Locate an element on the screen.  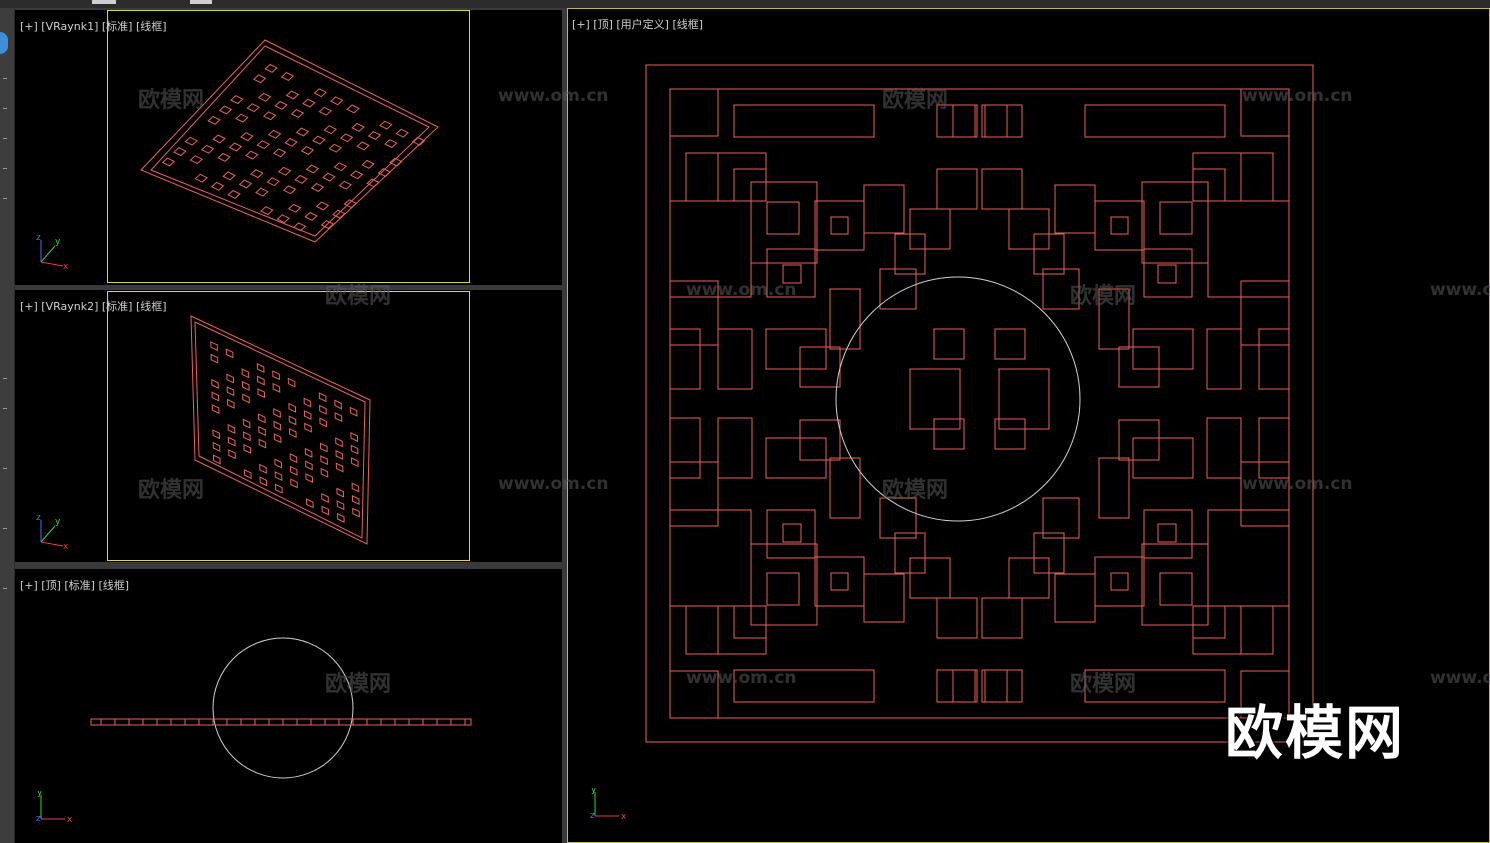
viewport-label: [+] [顶] [标准] [线框] is located at coordinates (74, 585).